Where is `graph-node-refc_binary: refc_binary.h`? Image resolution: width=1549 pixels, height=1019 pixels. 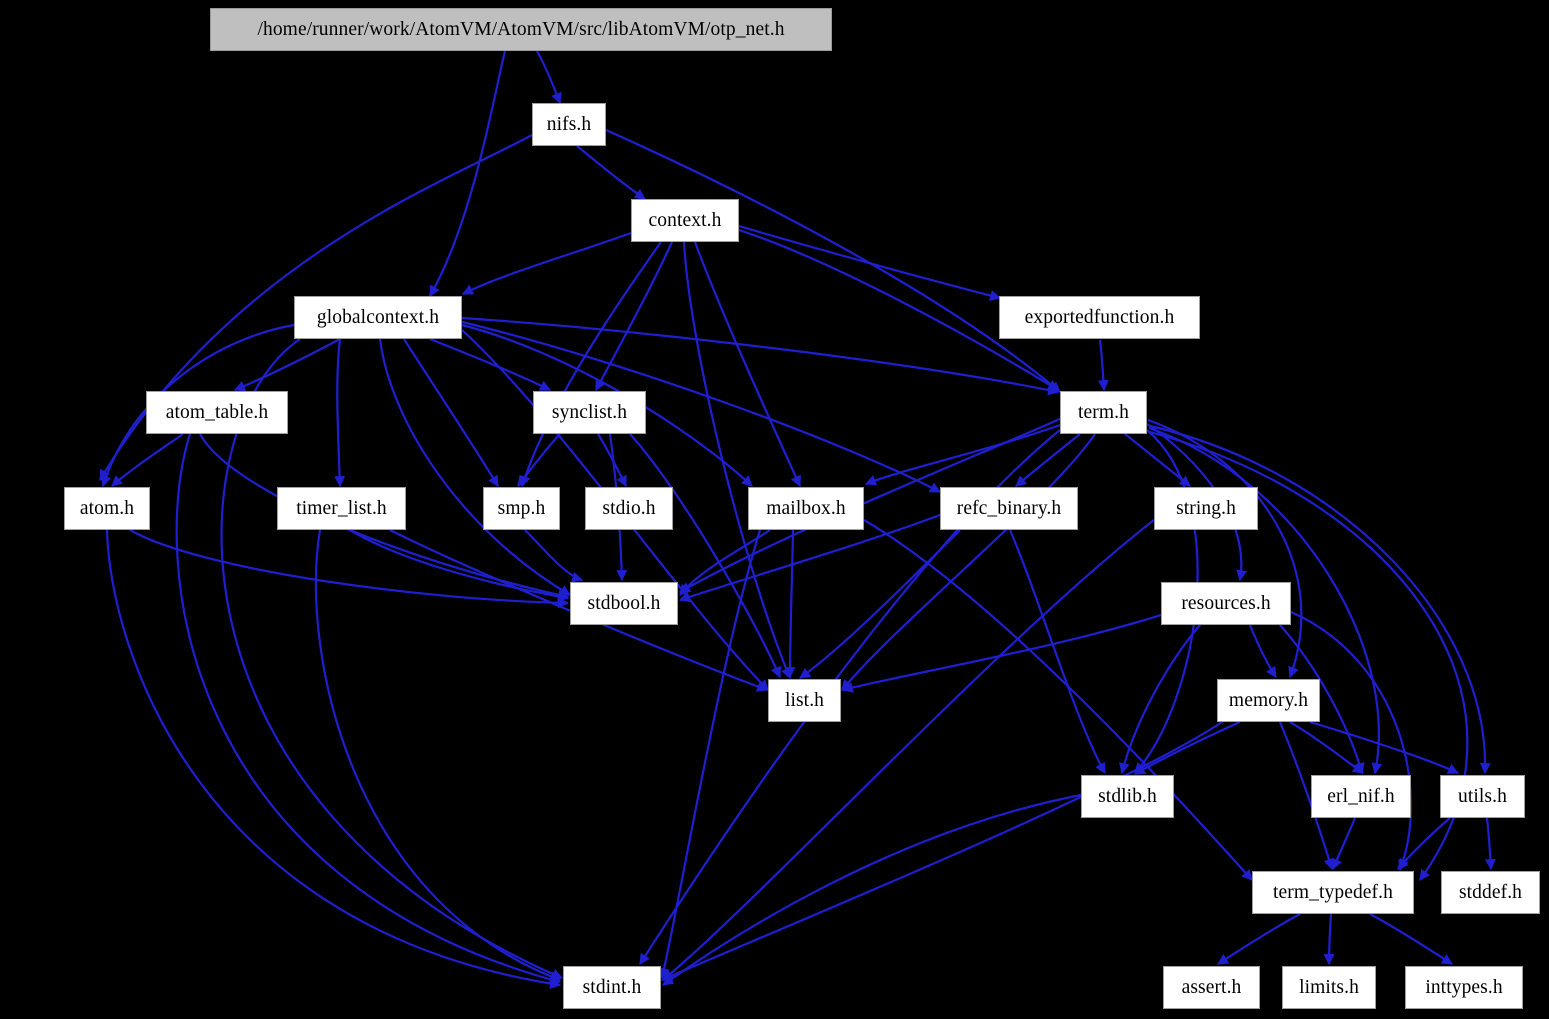 graph-node-refc_binary: refc_binary.h is located at coordinates (1009, 508).